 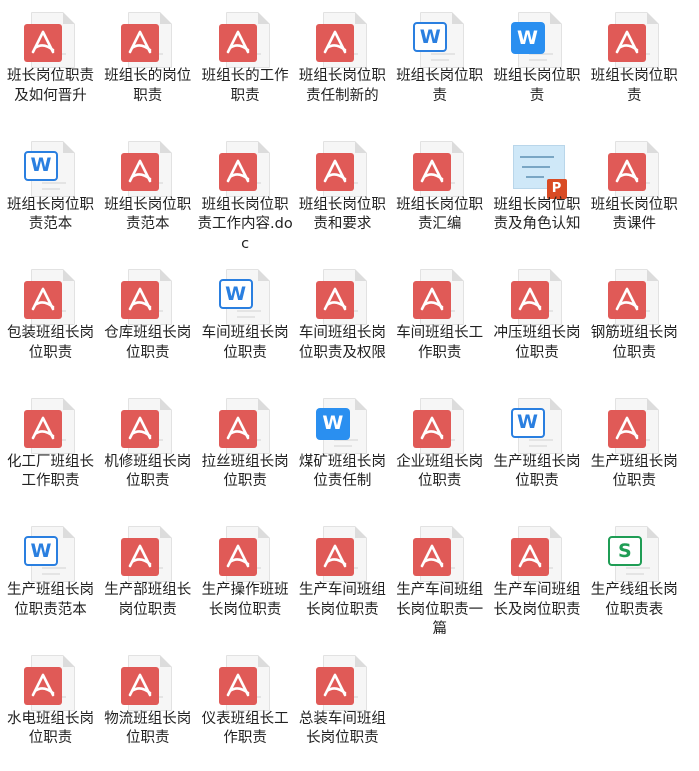 I want to click on file-item: 车间班组长岗位职责及权限, so click(x=342, y=322).